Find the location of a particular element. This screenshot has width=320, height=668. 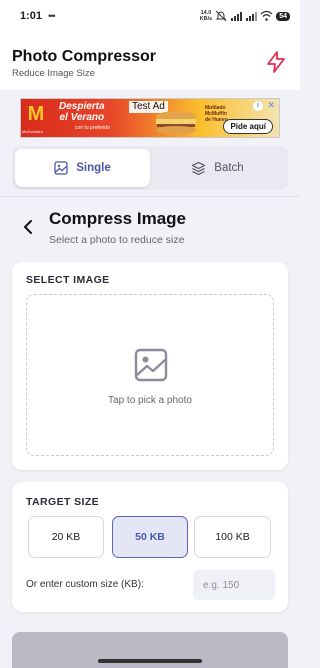

ad-headline-sub: con tu preferido is located at coordinates (92, 128).